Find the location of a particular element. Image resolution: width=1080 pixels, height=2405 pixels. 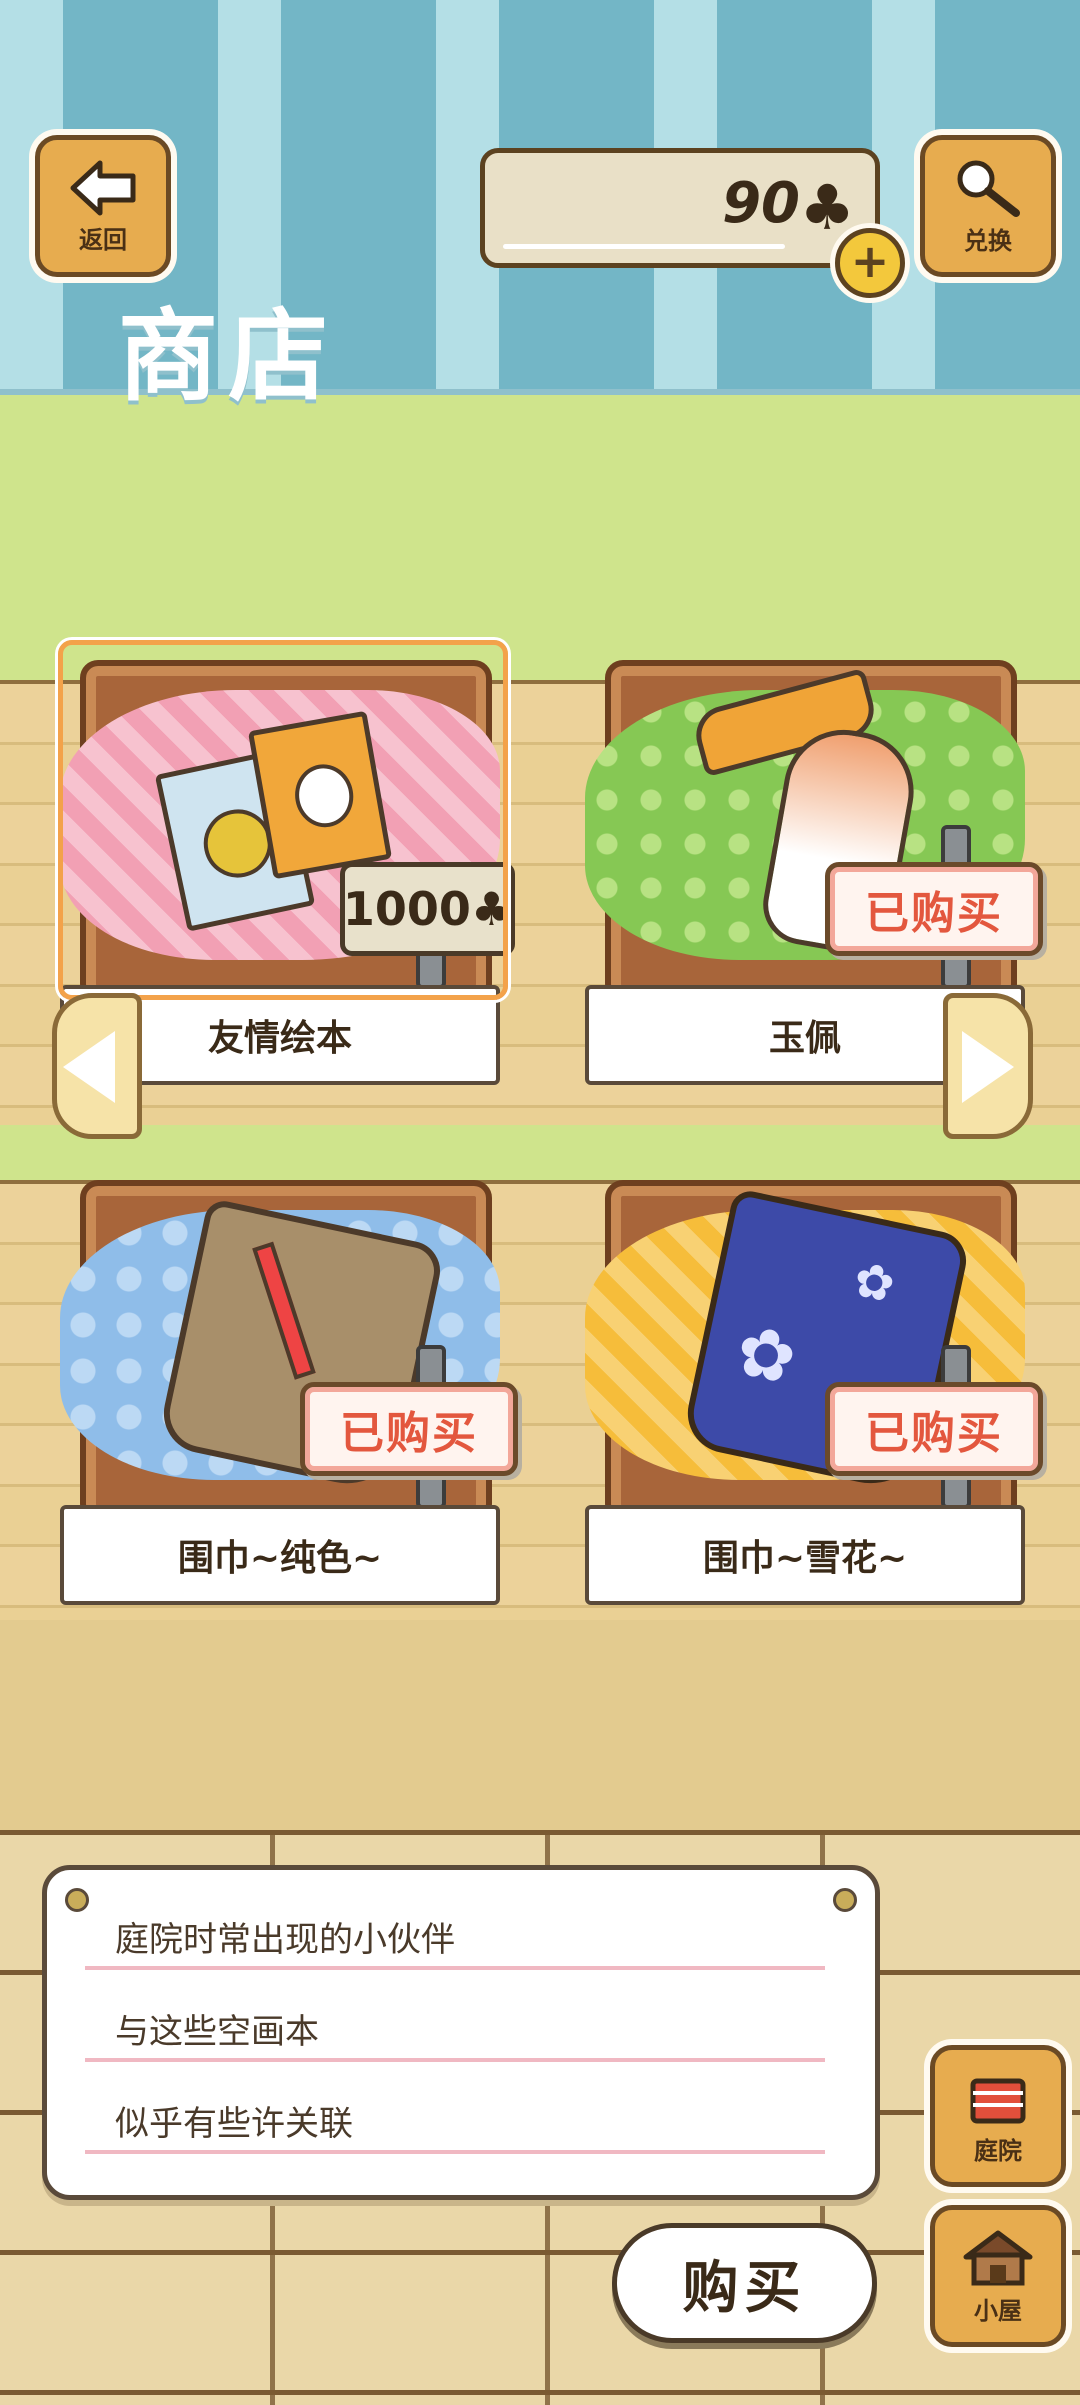

next-arrow-icon is located at coordinates (988, 1067).